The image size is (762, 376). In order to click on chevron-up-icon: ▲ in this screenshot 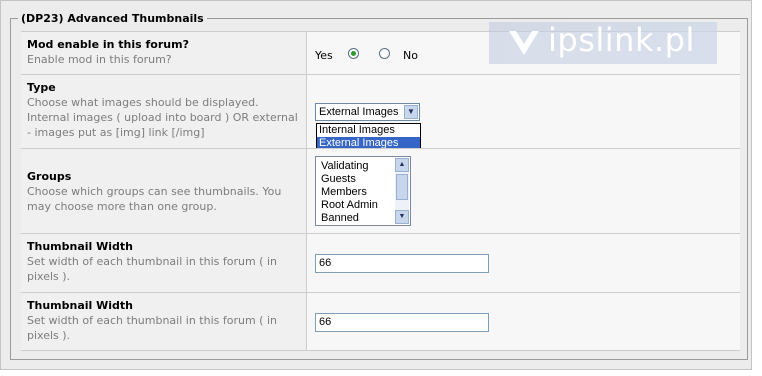, I will do `click(402, 165)`.